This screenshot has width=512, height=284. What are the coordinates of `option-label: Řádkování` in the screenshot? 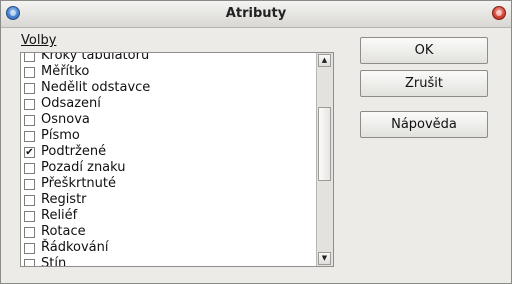 It's located at (75, 247).